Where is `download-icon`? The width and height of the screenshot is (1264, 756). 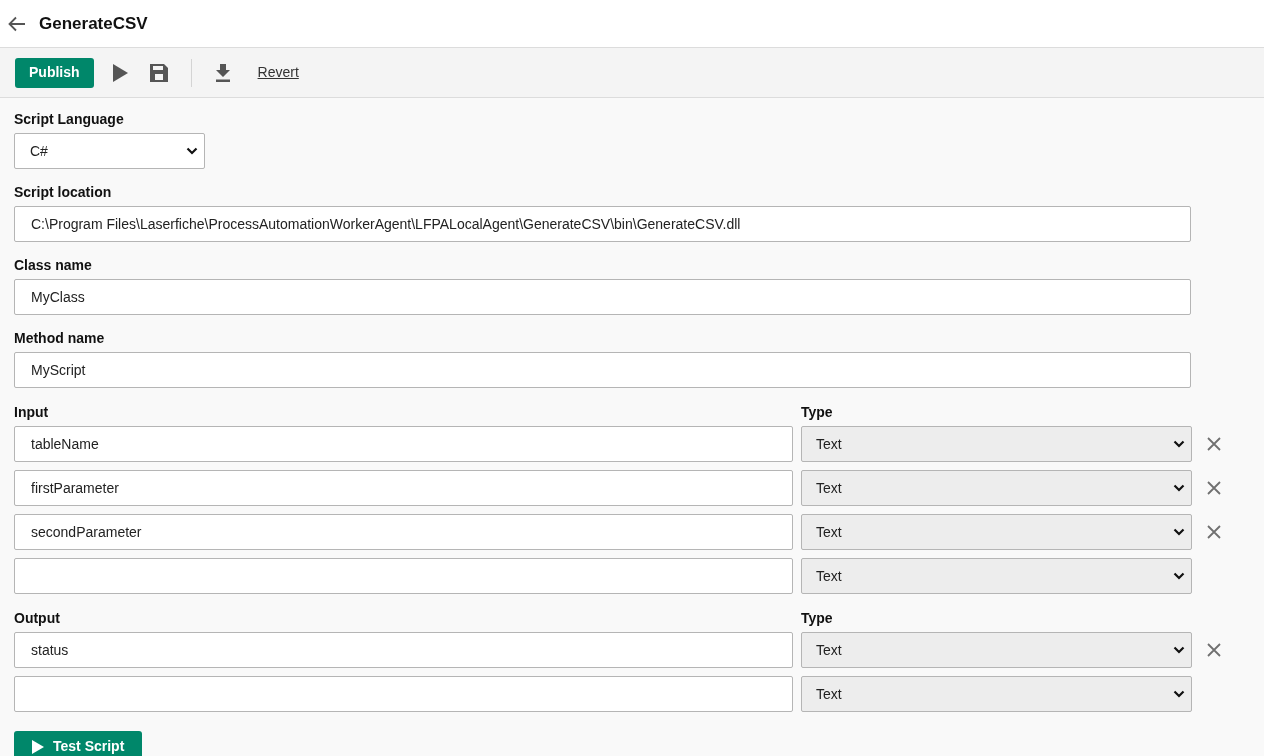
download-icon is located at coordinates (222, 72).